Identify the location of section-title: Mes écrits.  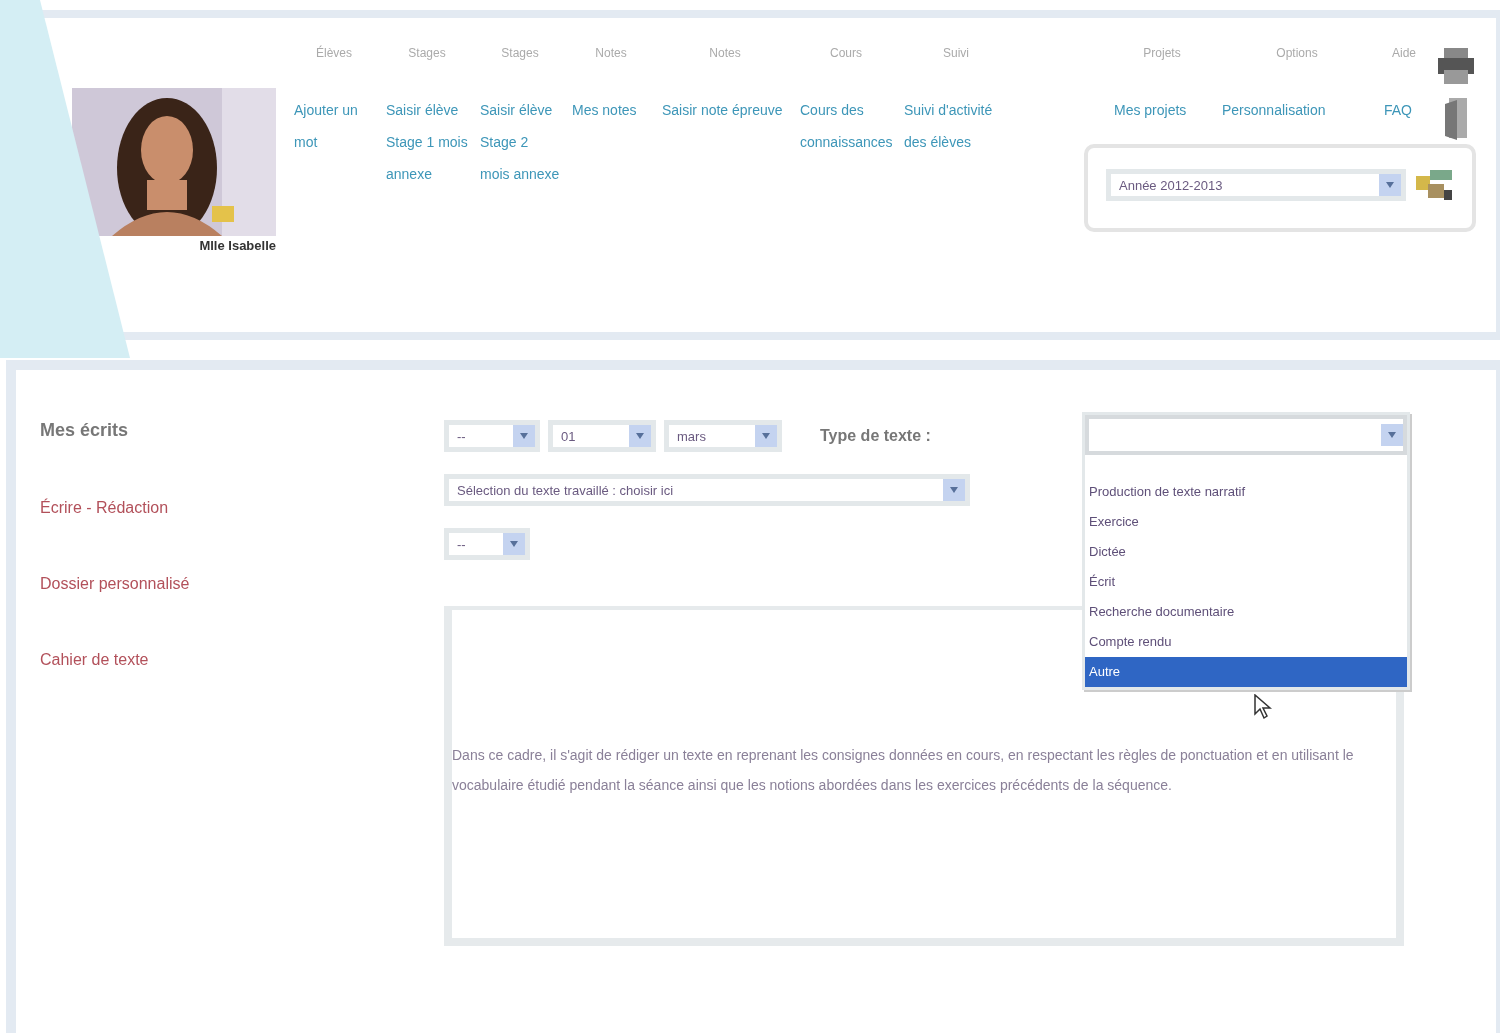
(85, 430).